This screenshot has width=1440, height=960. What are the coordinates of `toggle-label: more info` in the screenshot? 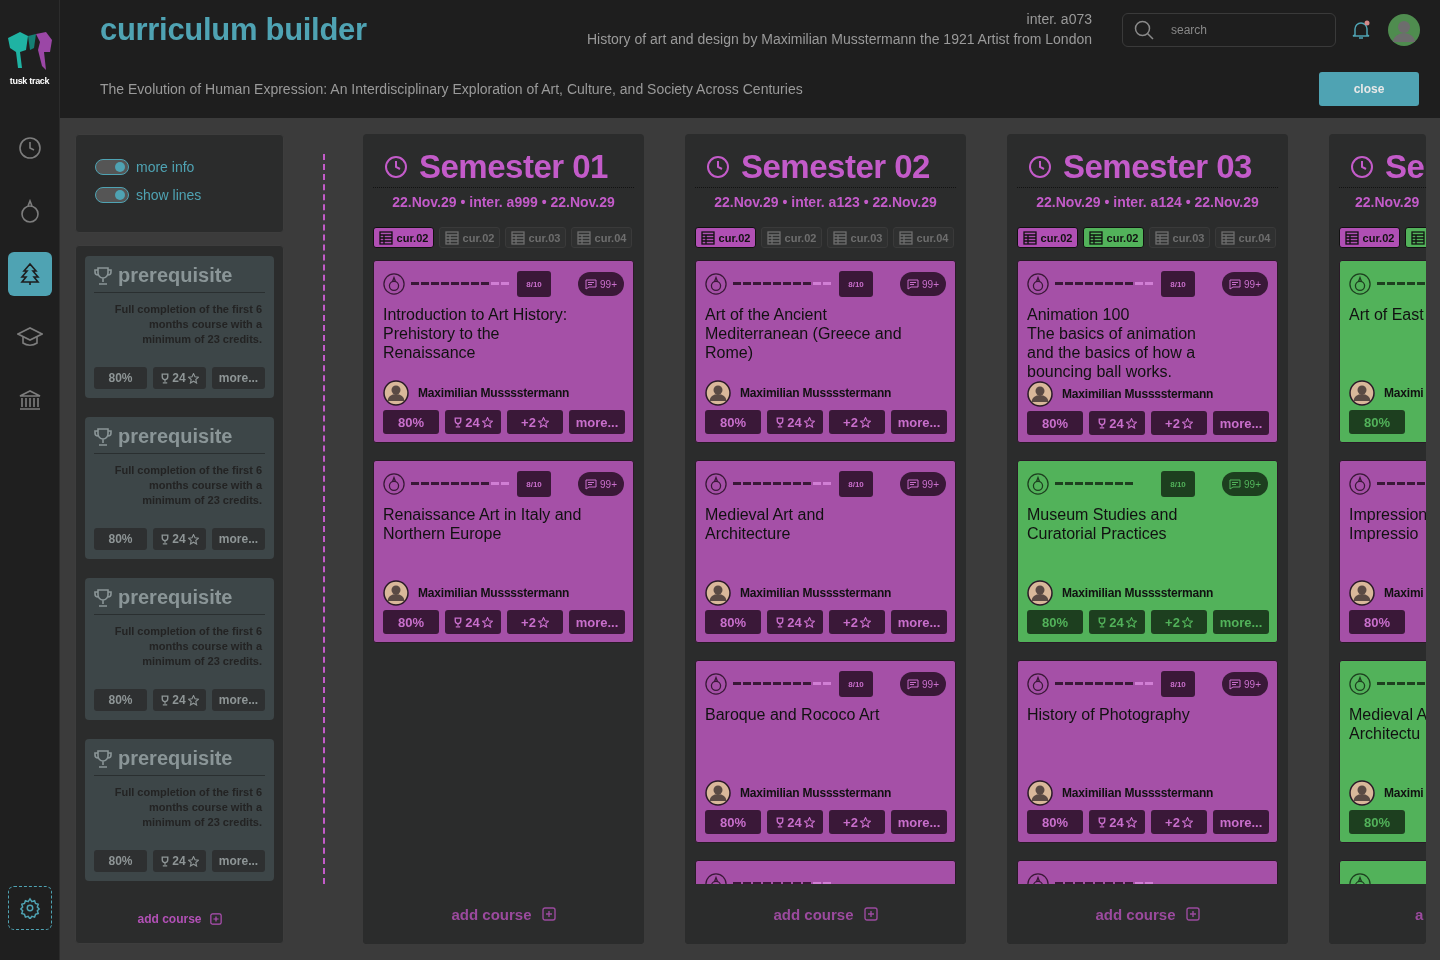 It's located at (165, 167).